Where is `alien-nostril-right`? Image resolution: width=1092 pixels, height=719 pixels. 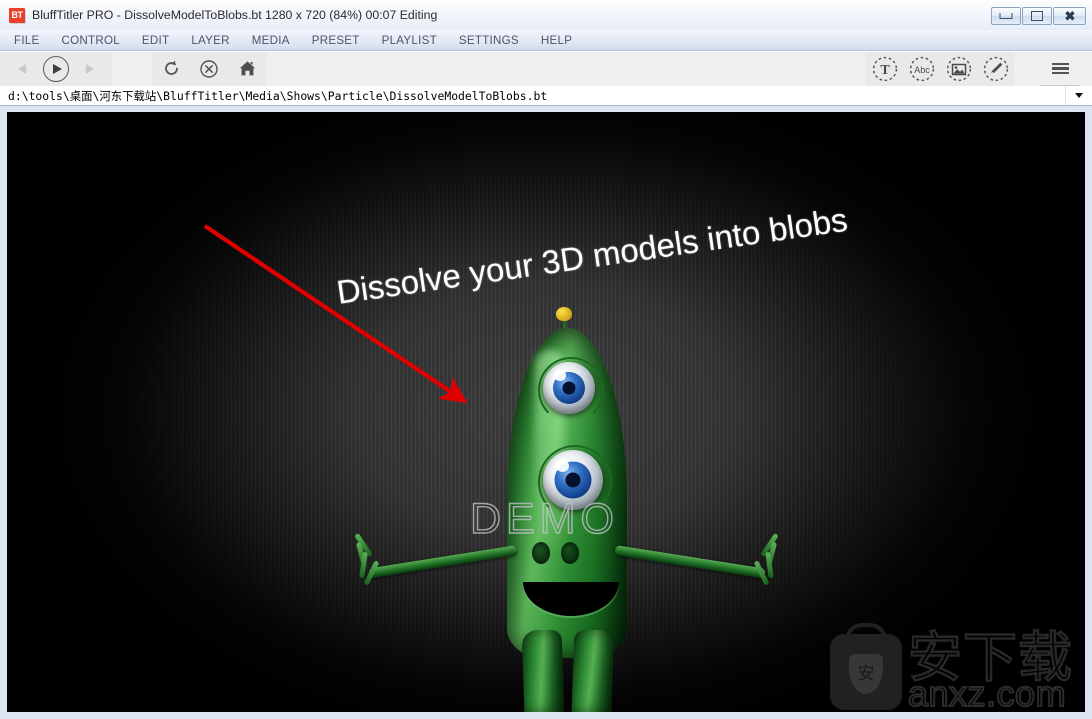 alien-nostril-right is located at coordinates (570, 553).